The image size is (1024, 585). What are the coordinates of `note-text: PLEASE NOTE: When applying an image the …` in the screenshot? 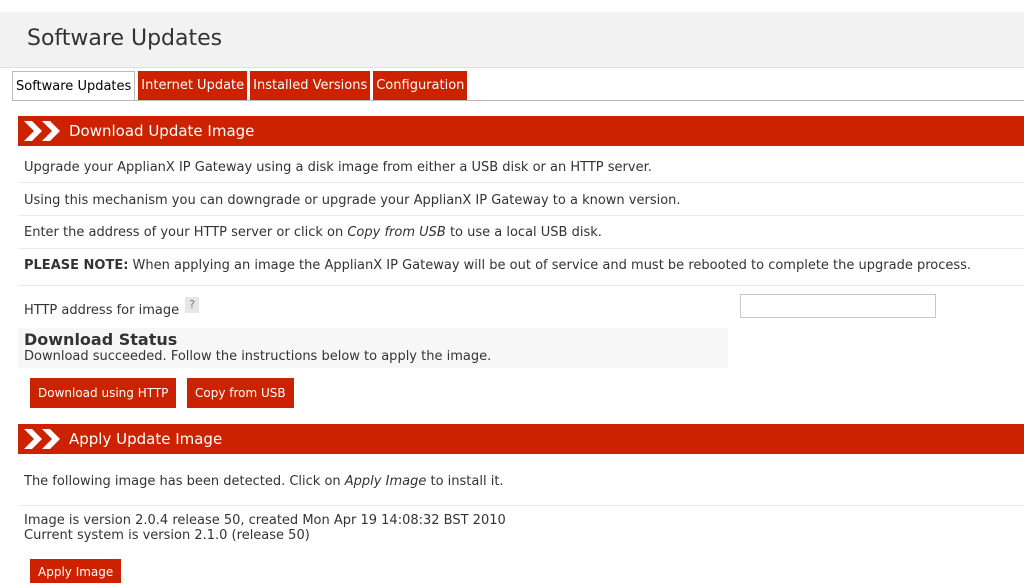 It's located at (497, 265).